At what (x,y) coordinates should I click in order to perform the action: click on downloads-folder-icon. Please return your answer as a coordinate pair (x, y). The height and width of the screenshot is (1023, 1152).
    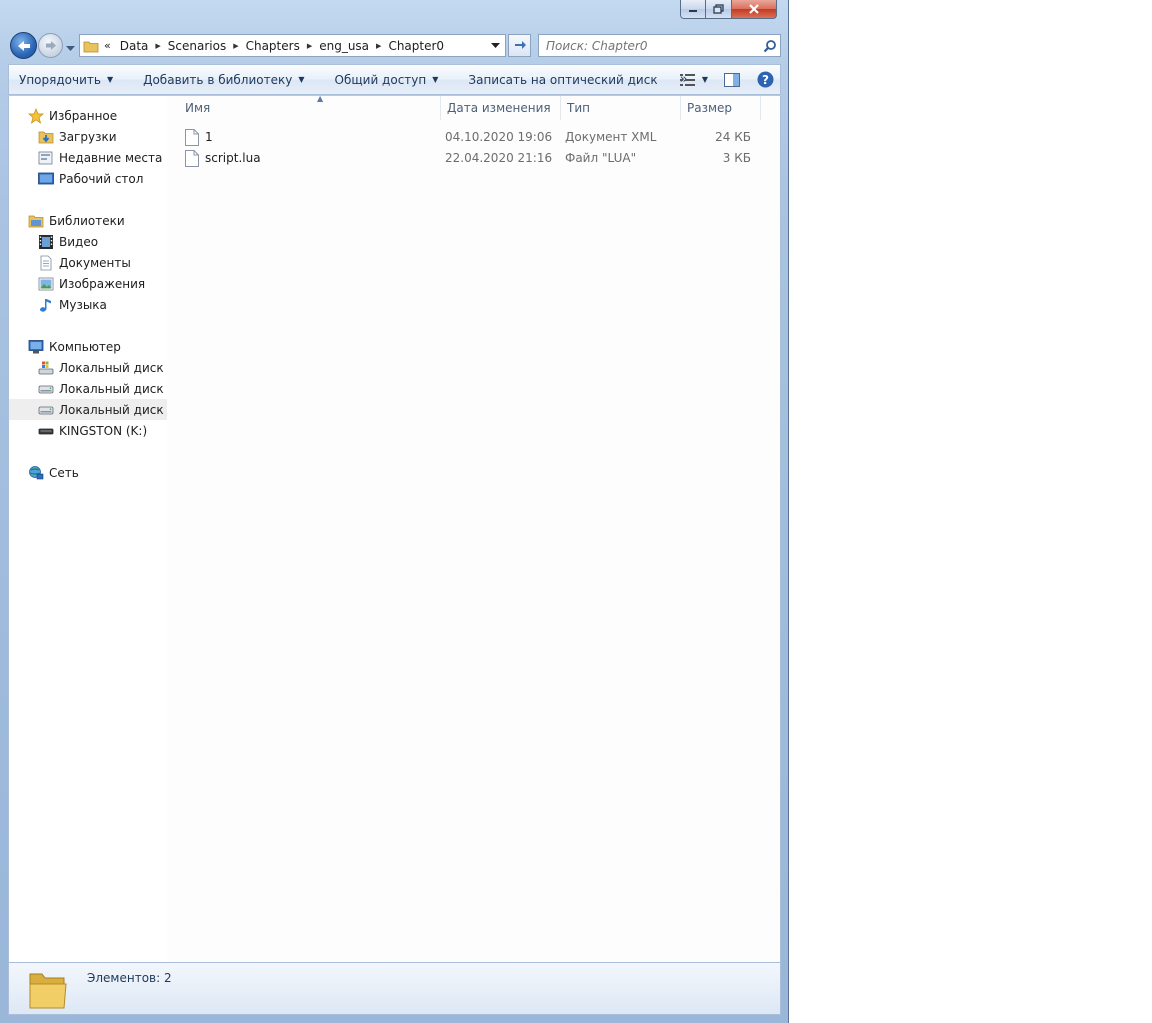
    Looking at the image, I should click on (46, 137).